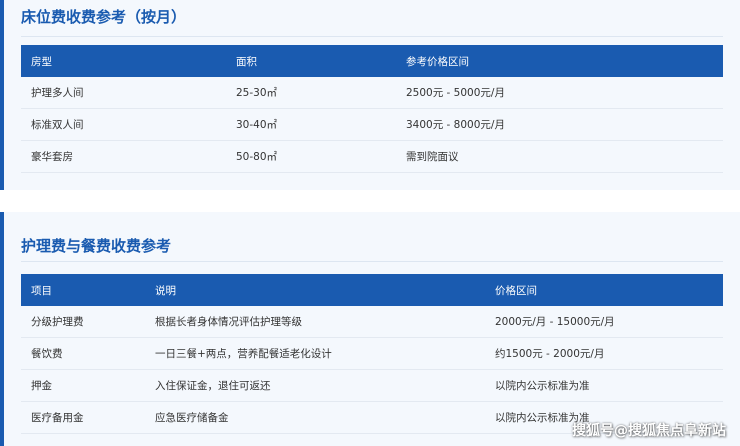 This screenshot has height=446, width=740. Describe the element at coordinates (559, 93) in the screenshot. I see `price-cell: 2500元 - 5000元/月` at that location.